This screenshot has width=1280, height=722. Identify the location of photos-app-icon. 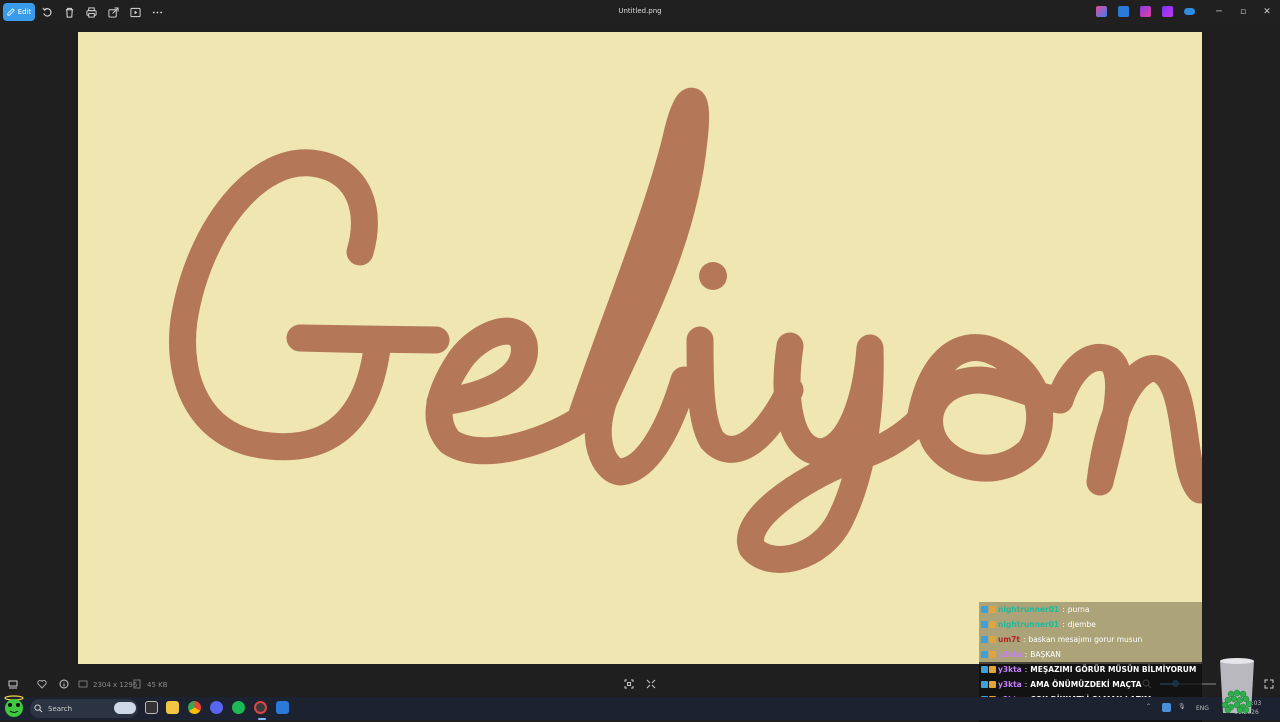
(282, 707).